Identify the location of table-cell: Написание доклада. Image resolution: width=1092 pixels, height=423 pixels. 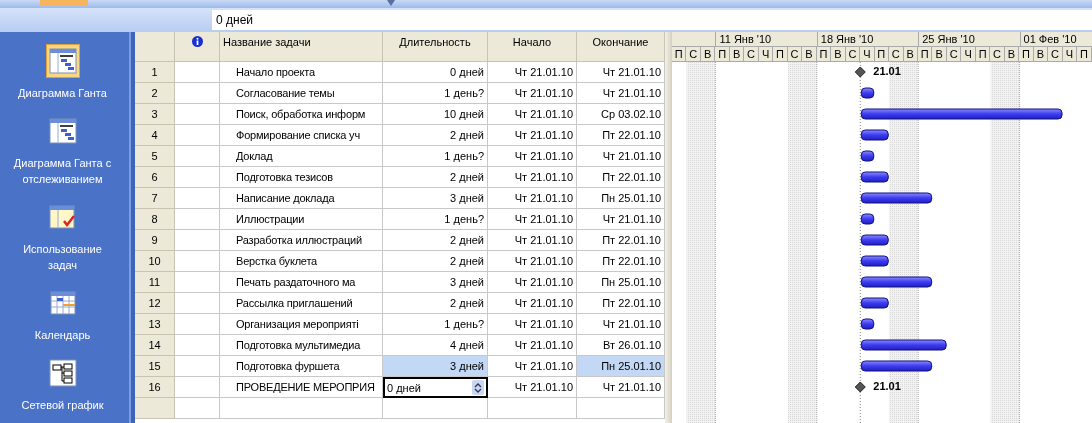
(301, 198).